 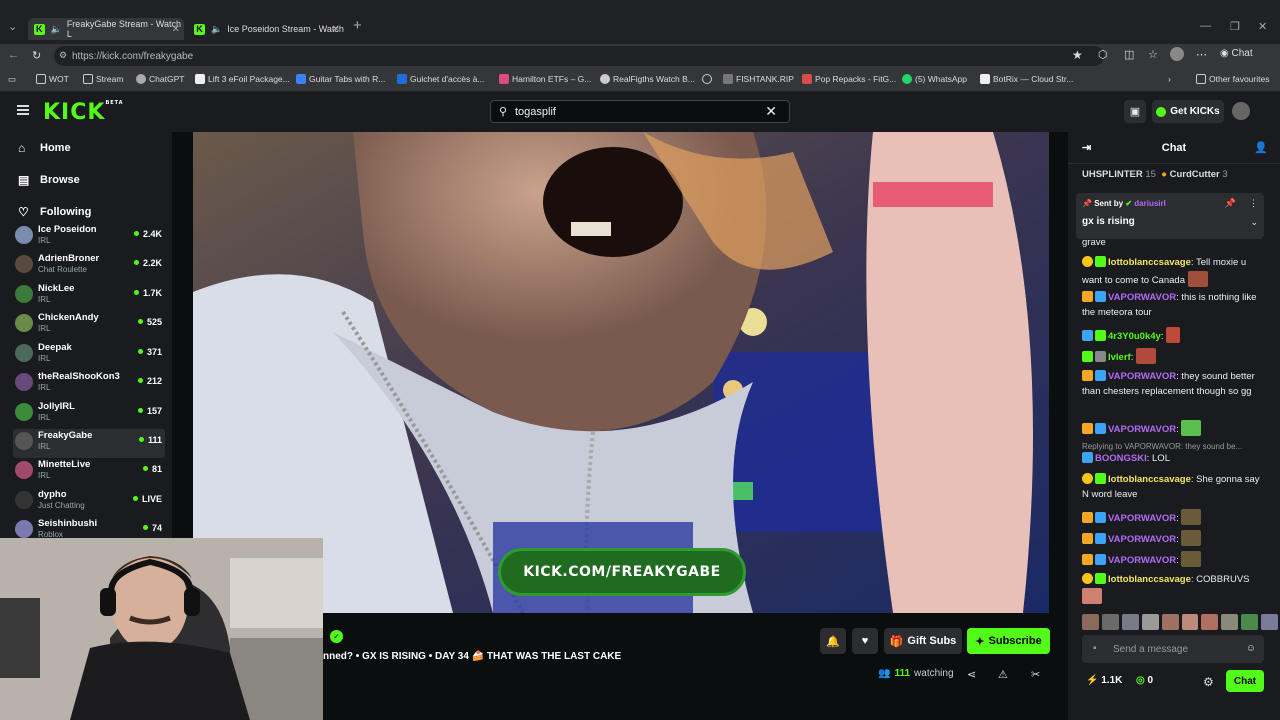 I want to click on kicks-balance: ⚡ 1.1K, so click(x=1104, y=680).